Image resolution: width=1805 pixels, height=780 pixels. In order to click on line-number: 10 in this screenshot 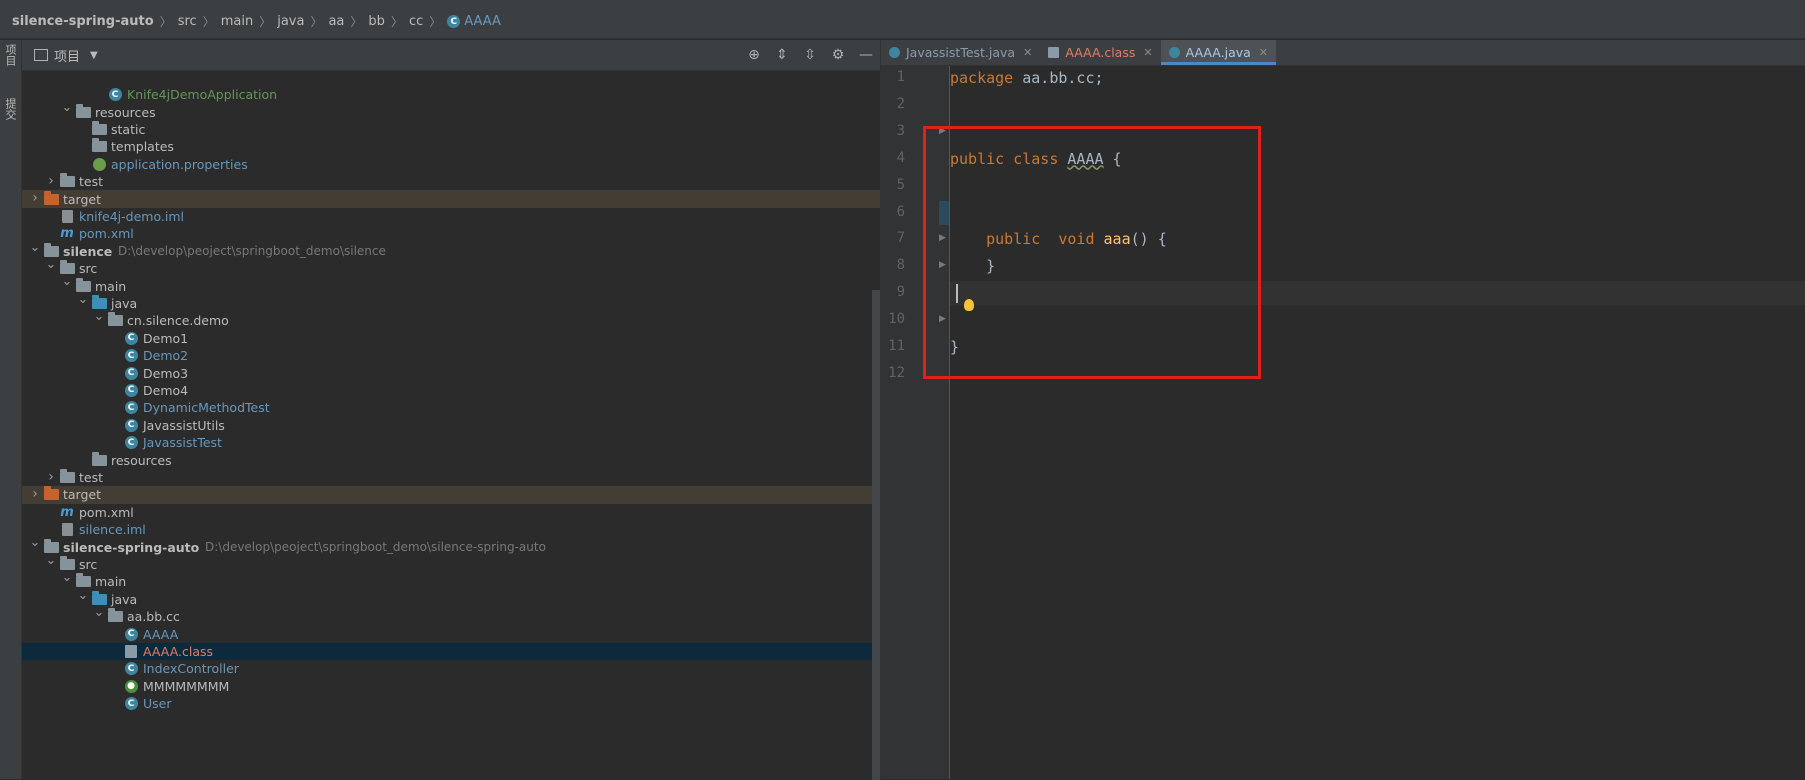, I will do `click(896, 319)`.